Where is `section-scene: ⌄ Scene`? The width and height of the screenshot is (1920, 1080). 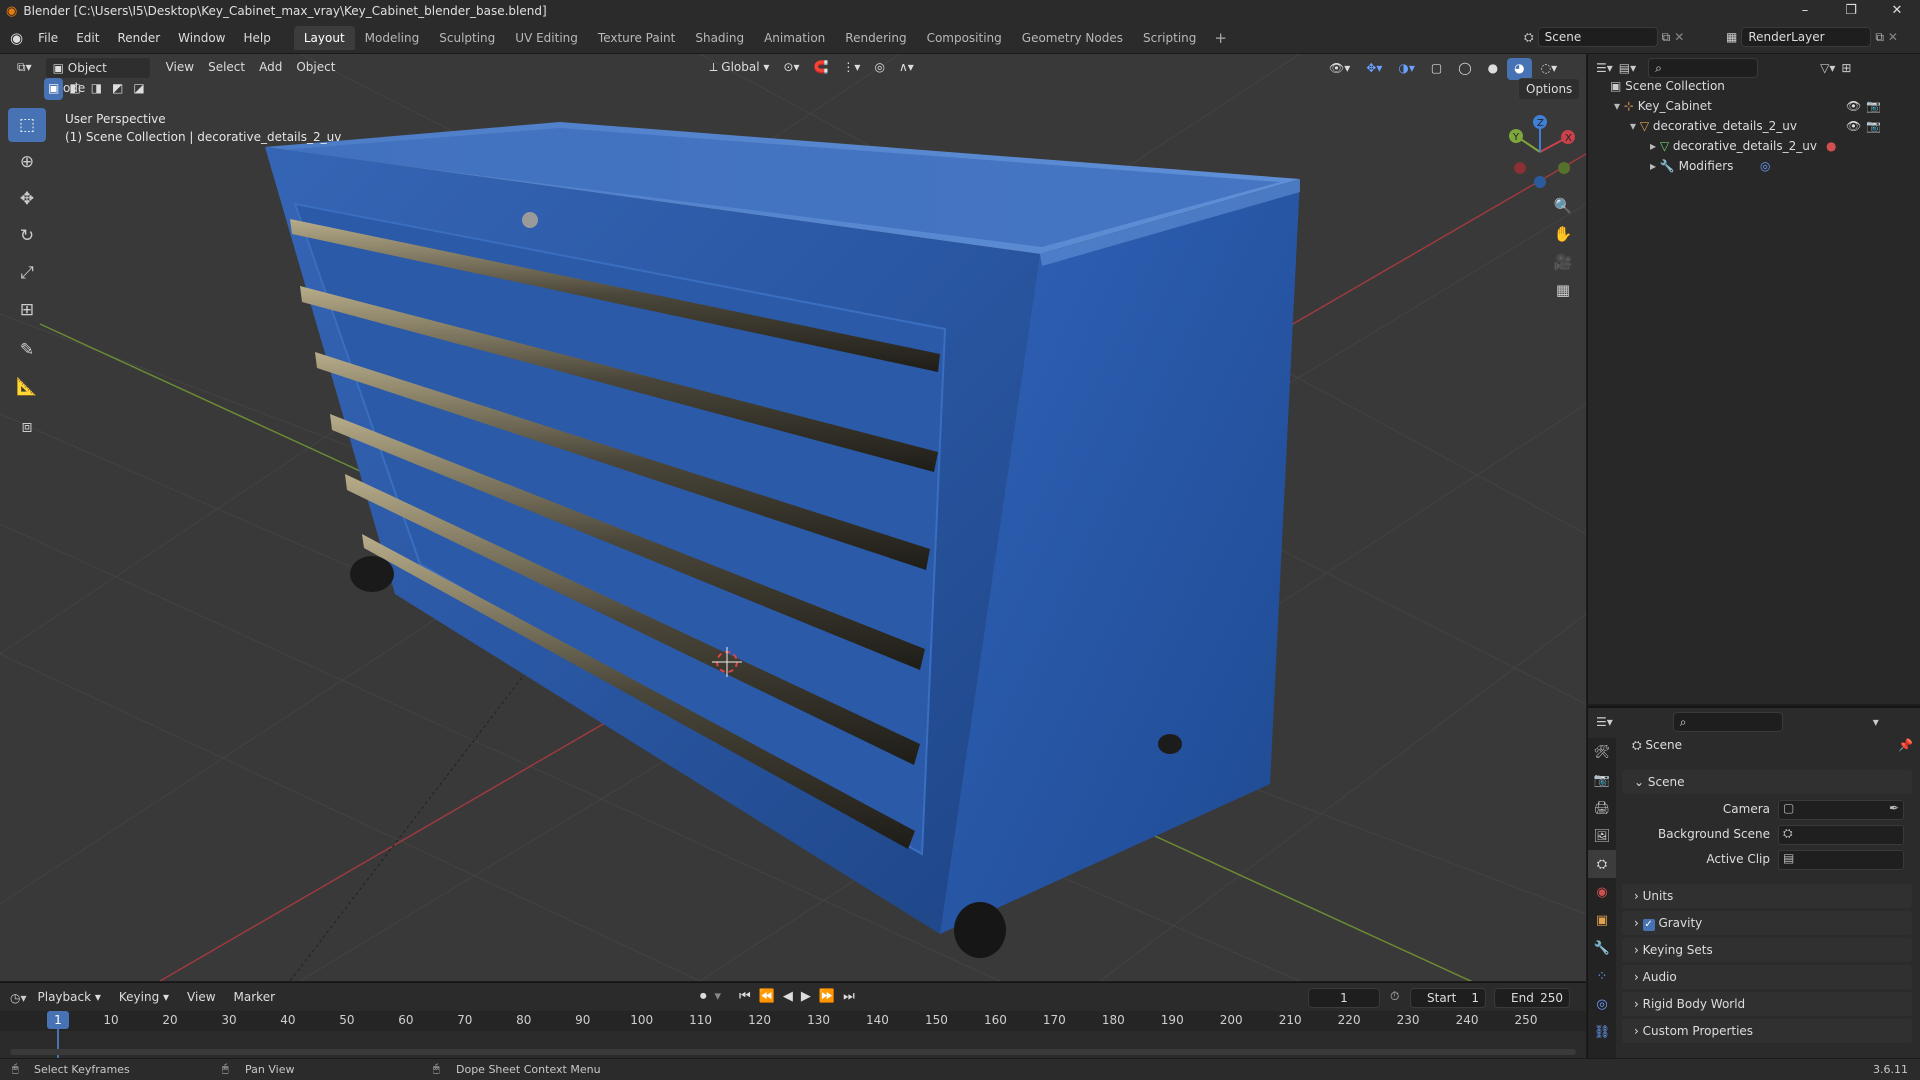 section-scene: ⌄ Scene is located at coordinates (1767, 782).